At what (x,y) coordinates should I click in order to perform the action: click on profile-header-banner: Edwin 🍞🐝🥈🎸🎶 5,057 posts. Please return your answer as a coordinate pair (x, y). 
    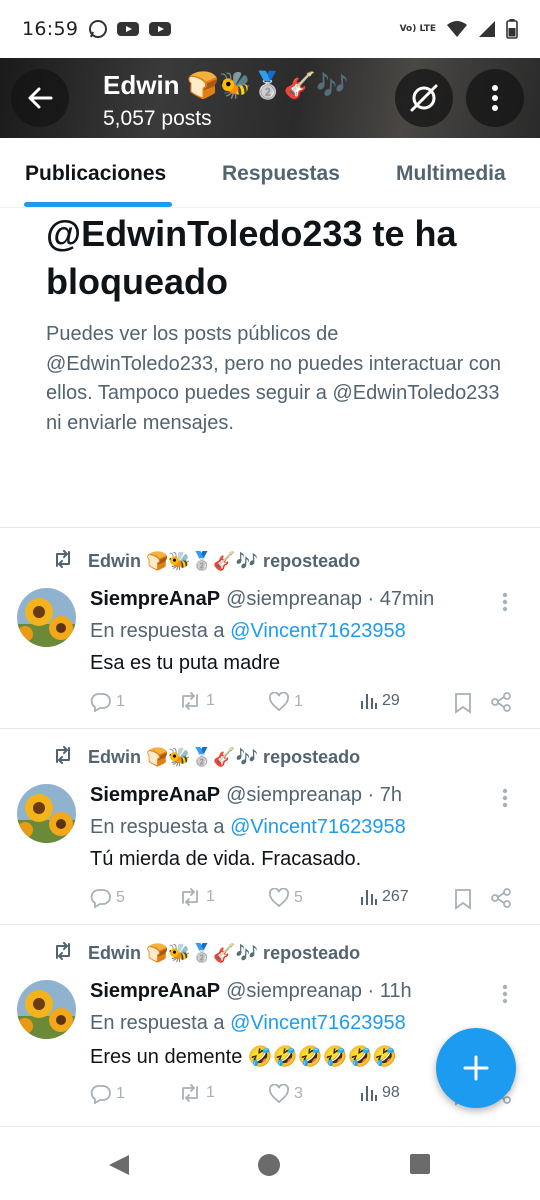
    Looking at the image, I should click on (270, 98).